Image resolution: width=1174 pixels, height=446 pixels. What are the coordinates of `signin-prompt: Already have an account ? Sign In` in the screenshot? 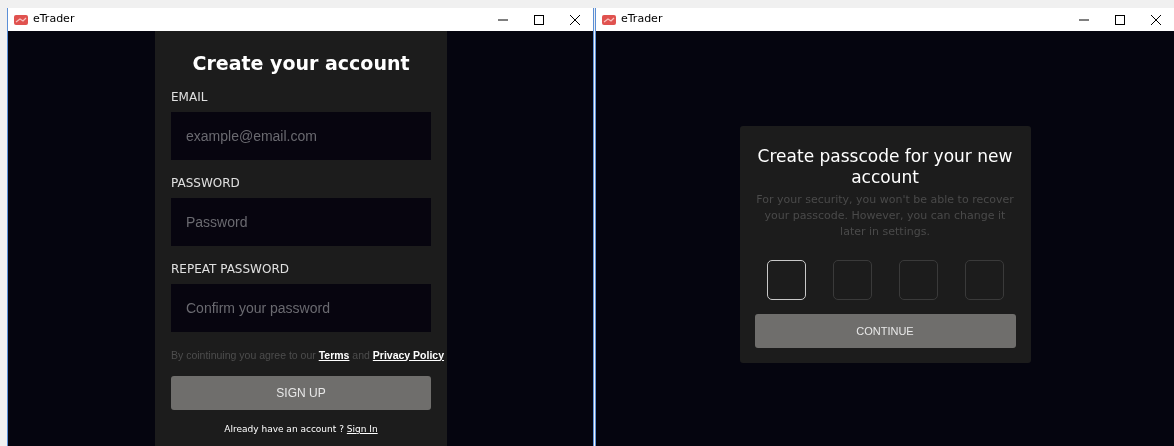 It's located at (301, 430).